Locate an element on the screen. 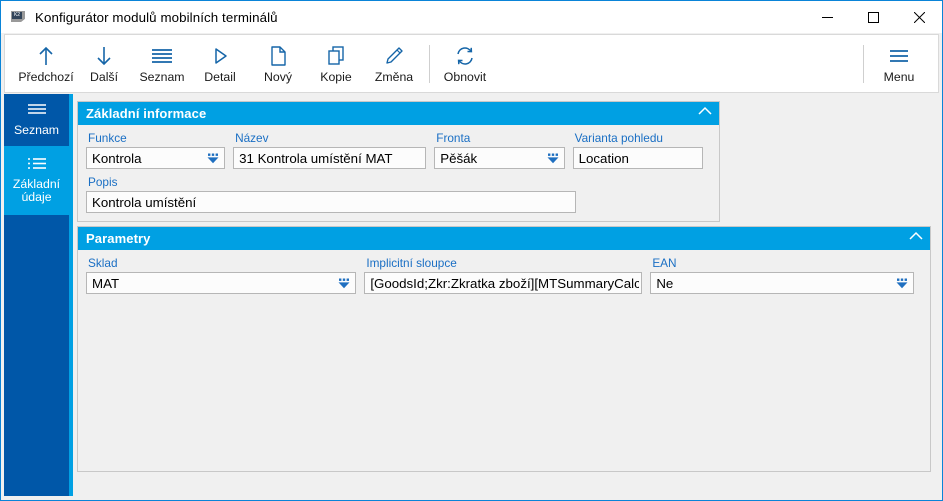 Image resolution: width=943 pixels, height=501 pixels. bullet-list-icon is located at coordinates (37, 164).